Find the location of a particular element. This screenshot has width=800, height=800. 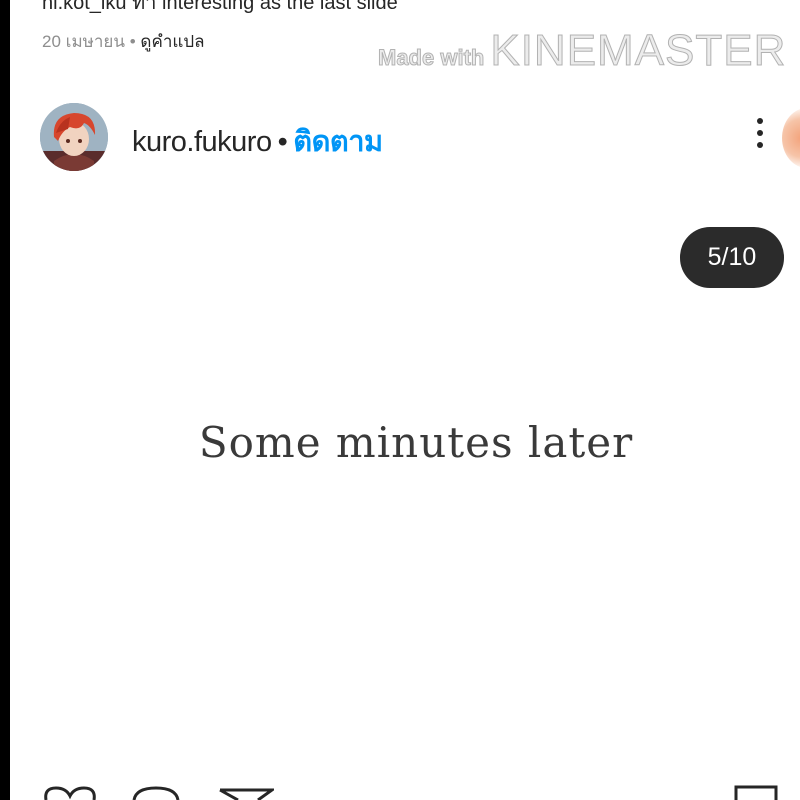

left-edge-bar is located at coordinates (5, 400).